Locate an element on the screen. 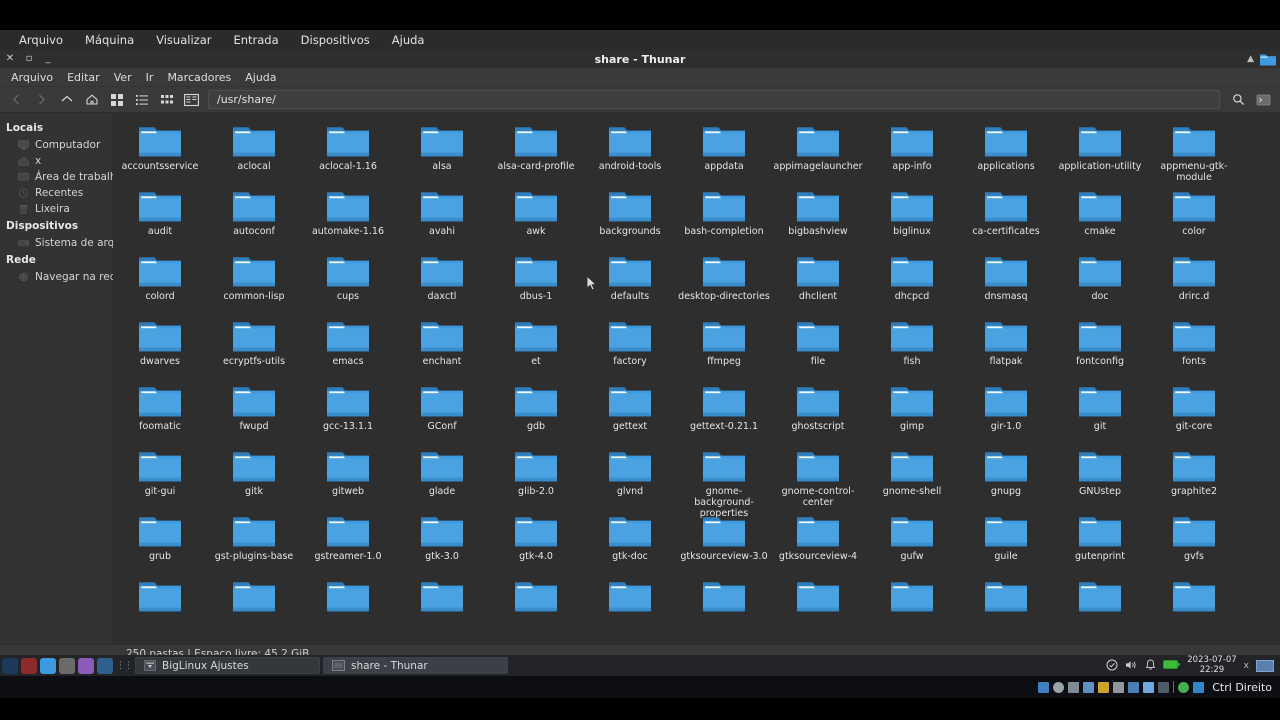 Image resolution: width=1280 pixels, height=720 pixels. file-item: gettext is located at coordinates (630, 413).